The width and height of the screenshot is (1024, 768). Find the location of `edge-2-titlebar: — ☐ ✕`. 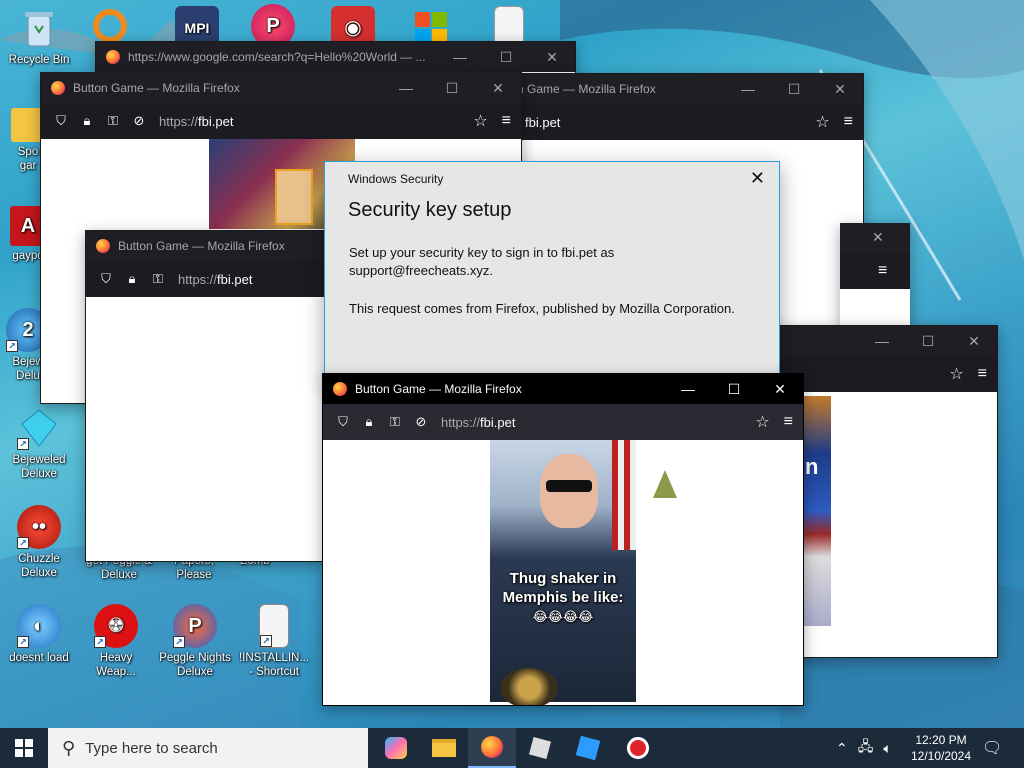

edge-2-titlebar: — ☐ ✕ is located at coordinates (879, 341).